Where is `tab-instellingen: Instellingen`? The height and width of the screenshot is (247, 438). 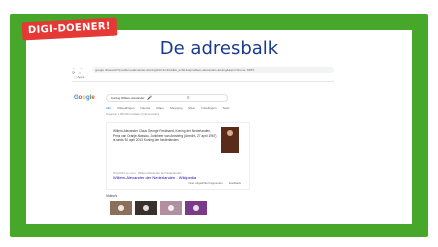 tab-instellingen: Instellingen is located at coordinates (208, 108).